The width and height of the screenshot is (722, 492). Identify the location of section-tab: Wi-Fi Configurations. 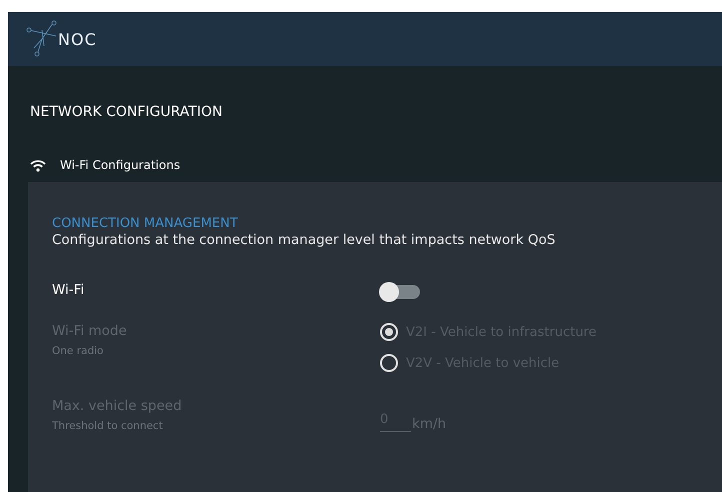
(120, 165).